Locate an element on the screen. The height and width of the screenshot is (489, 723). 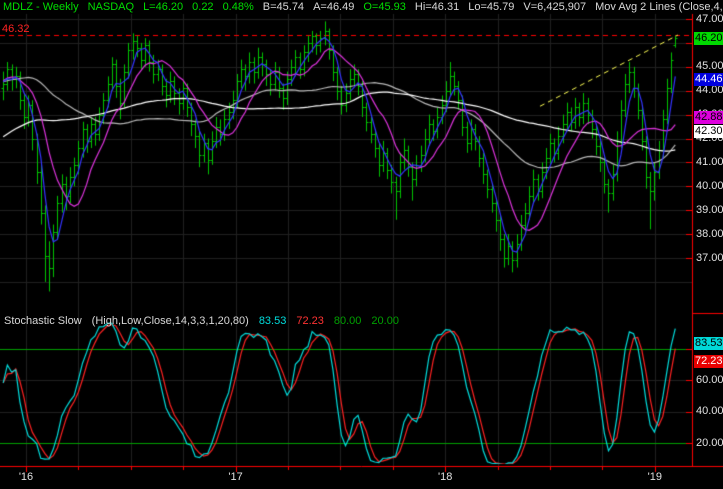
price-tick-label: 40.00 is located at coordinates (709, 185).